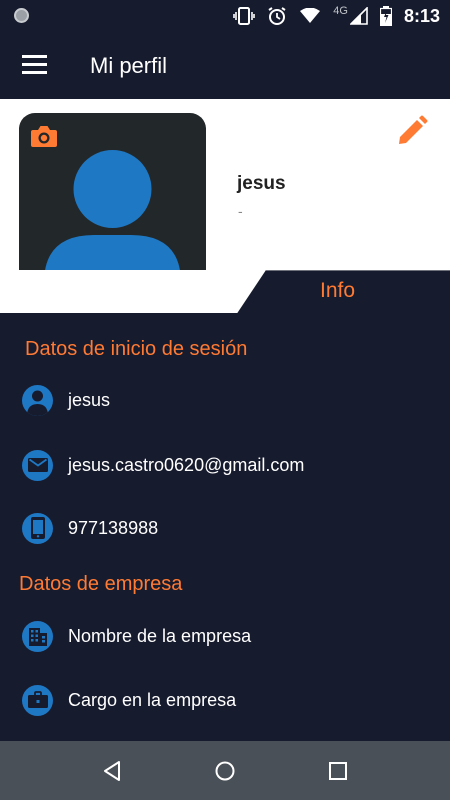  Describe the element at coordinates (44, 138) in the screenshot. I see `camera-icon` at that location.